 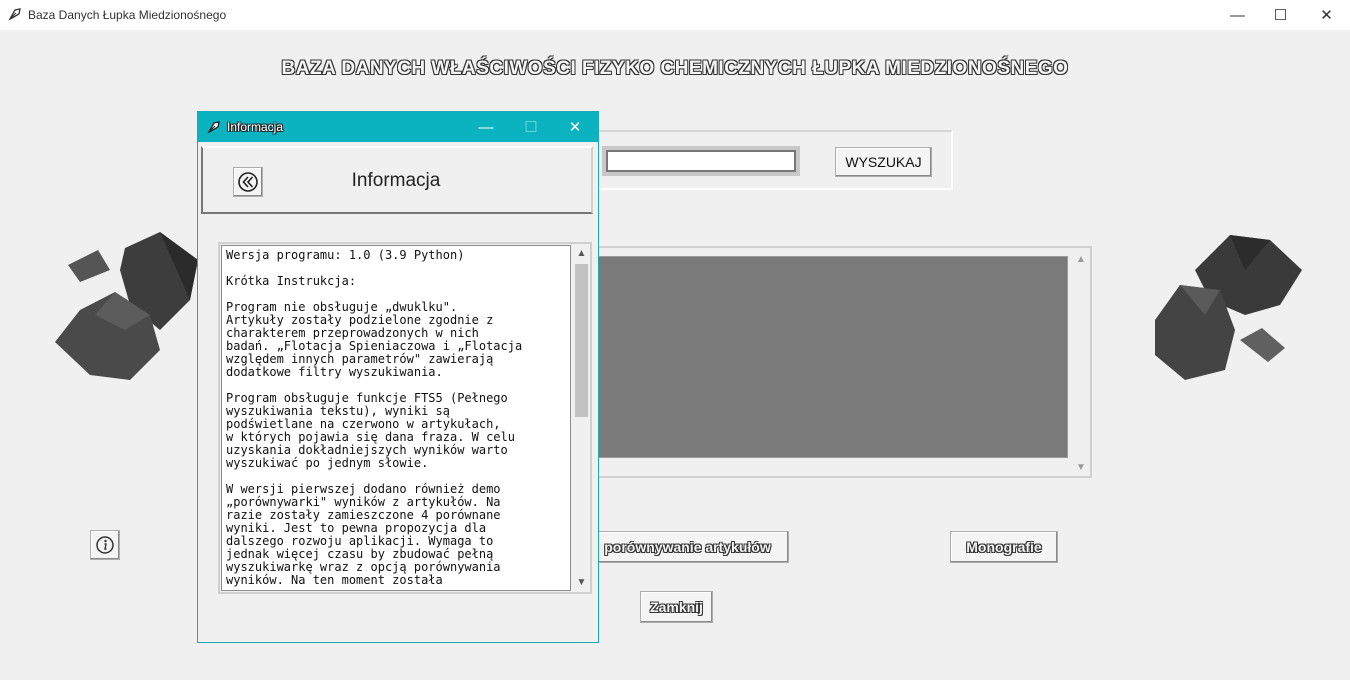 I want to click on dialog-minimize-button: —, so click(x=486, y=127).